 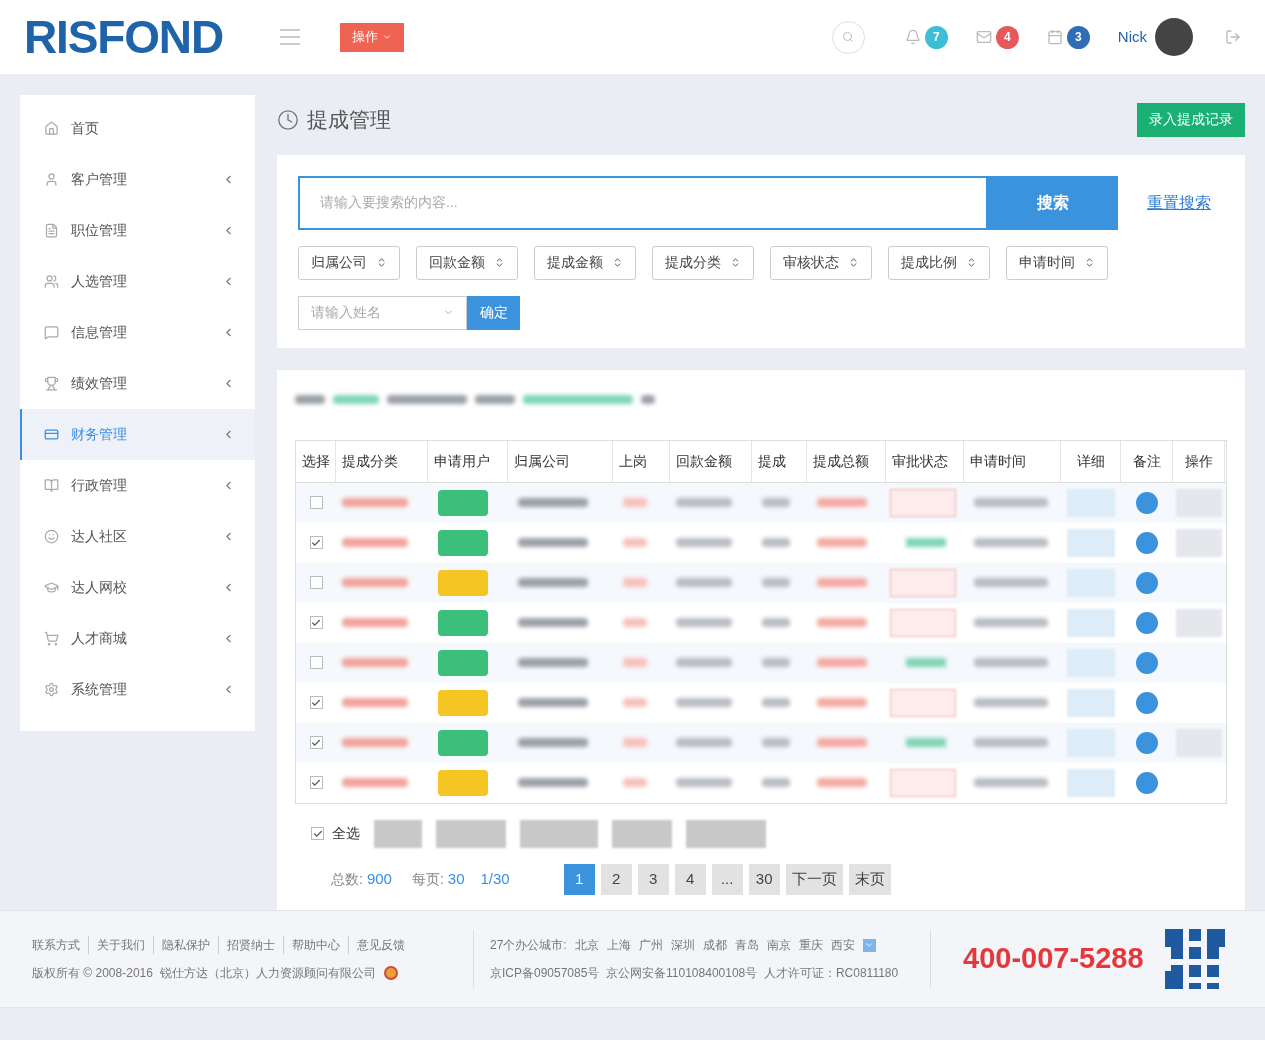 I want to click on page-button: 3, so click(x=653, y=879).